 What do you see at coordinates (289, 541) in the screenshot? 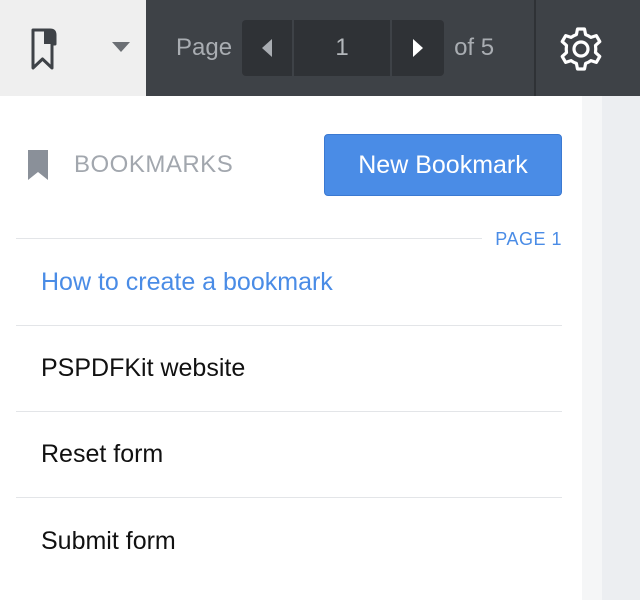
I see `bookmark-item: Submit form` at bounding box center [289, 541].